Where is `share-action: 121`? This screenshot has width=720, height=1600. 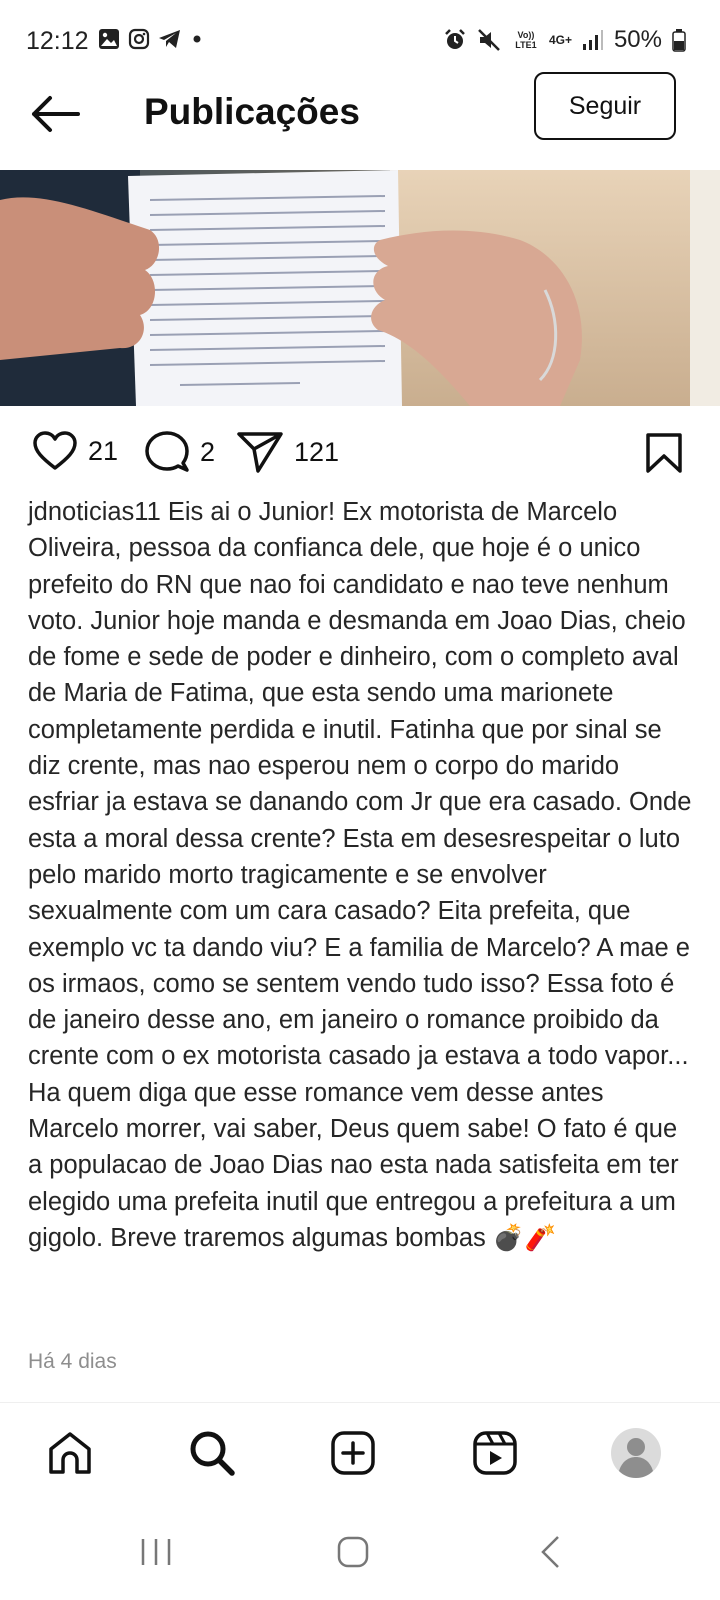
share-action: 121 is located at coordinates (287, 452).